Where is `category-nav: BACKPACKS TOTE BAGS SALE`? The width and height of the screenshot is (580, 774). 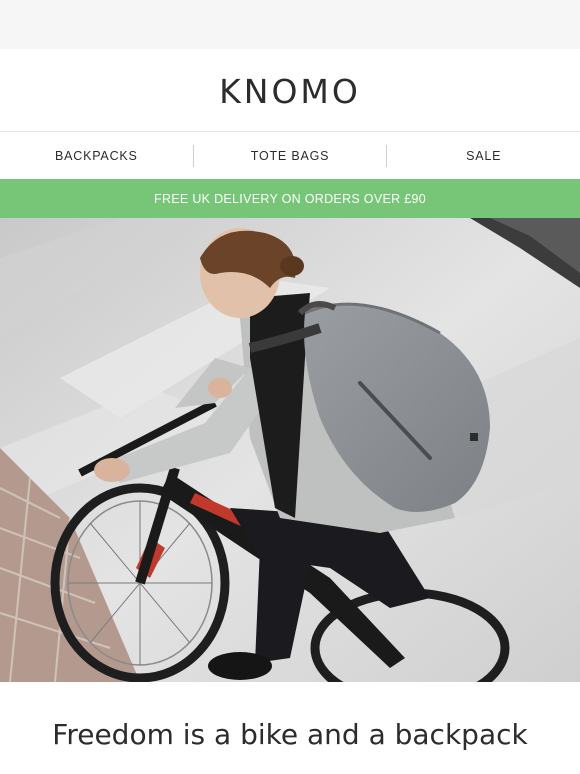
category-nav: BACKPACKS TOTE BAGS SALE is located at coordinates (290, 155).